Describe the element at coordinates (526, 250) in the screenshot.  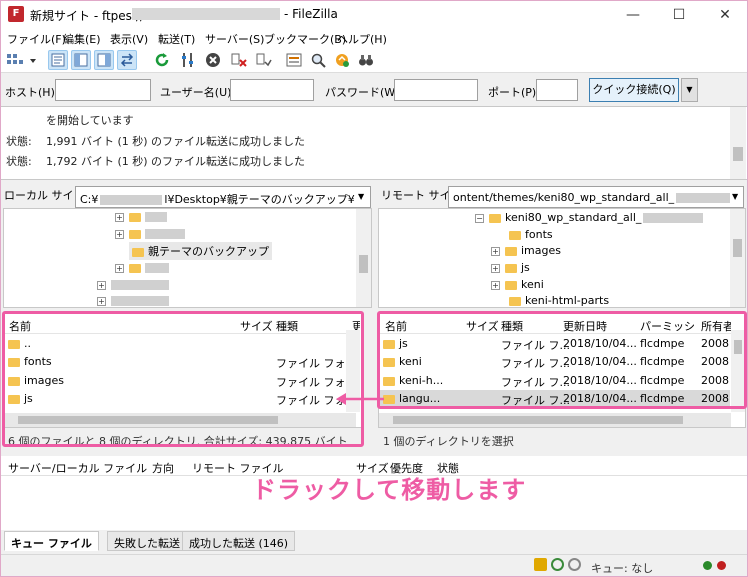
I see `remote-tree-node: + images` at that location.